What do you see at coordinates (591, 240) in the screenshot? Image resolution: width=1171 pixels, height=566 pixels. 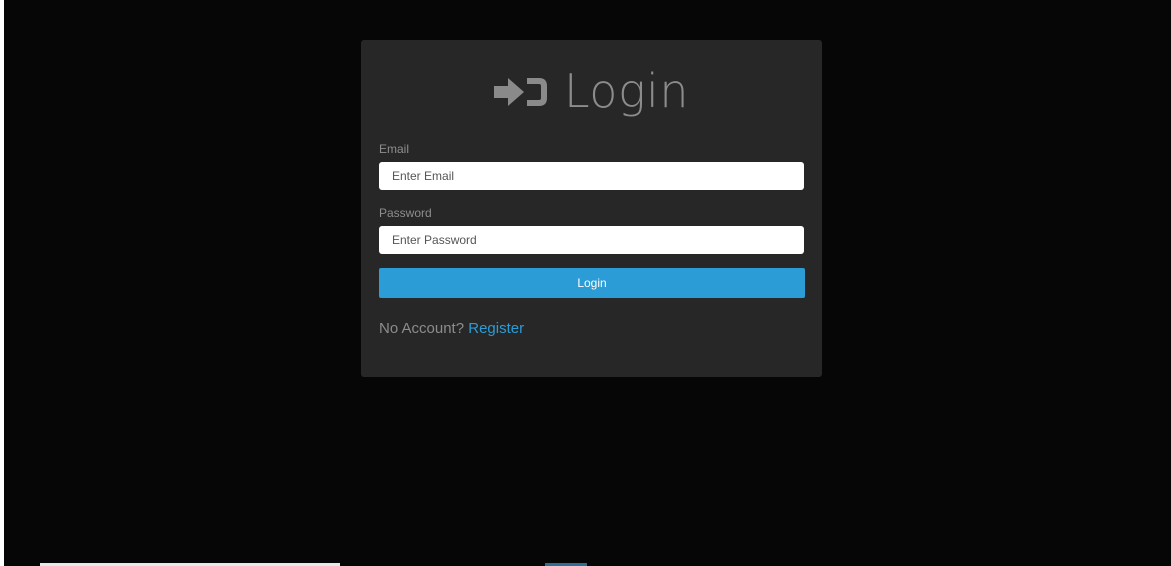 I see `password-field` at bounding box center [591, 240].